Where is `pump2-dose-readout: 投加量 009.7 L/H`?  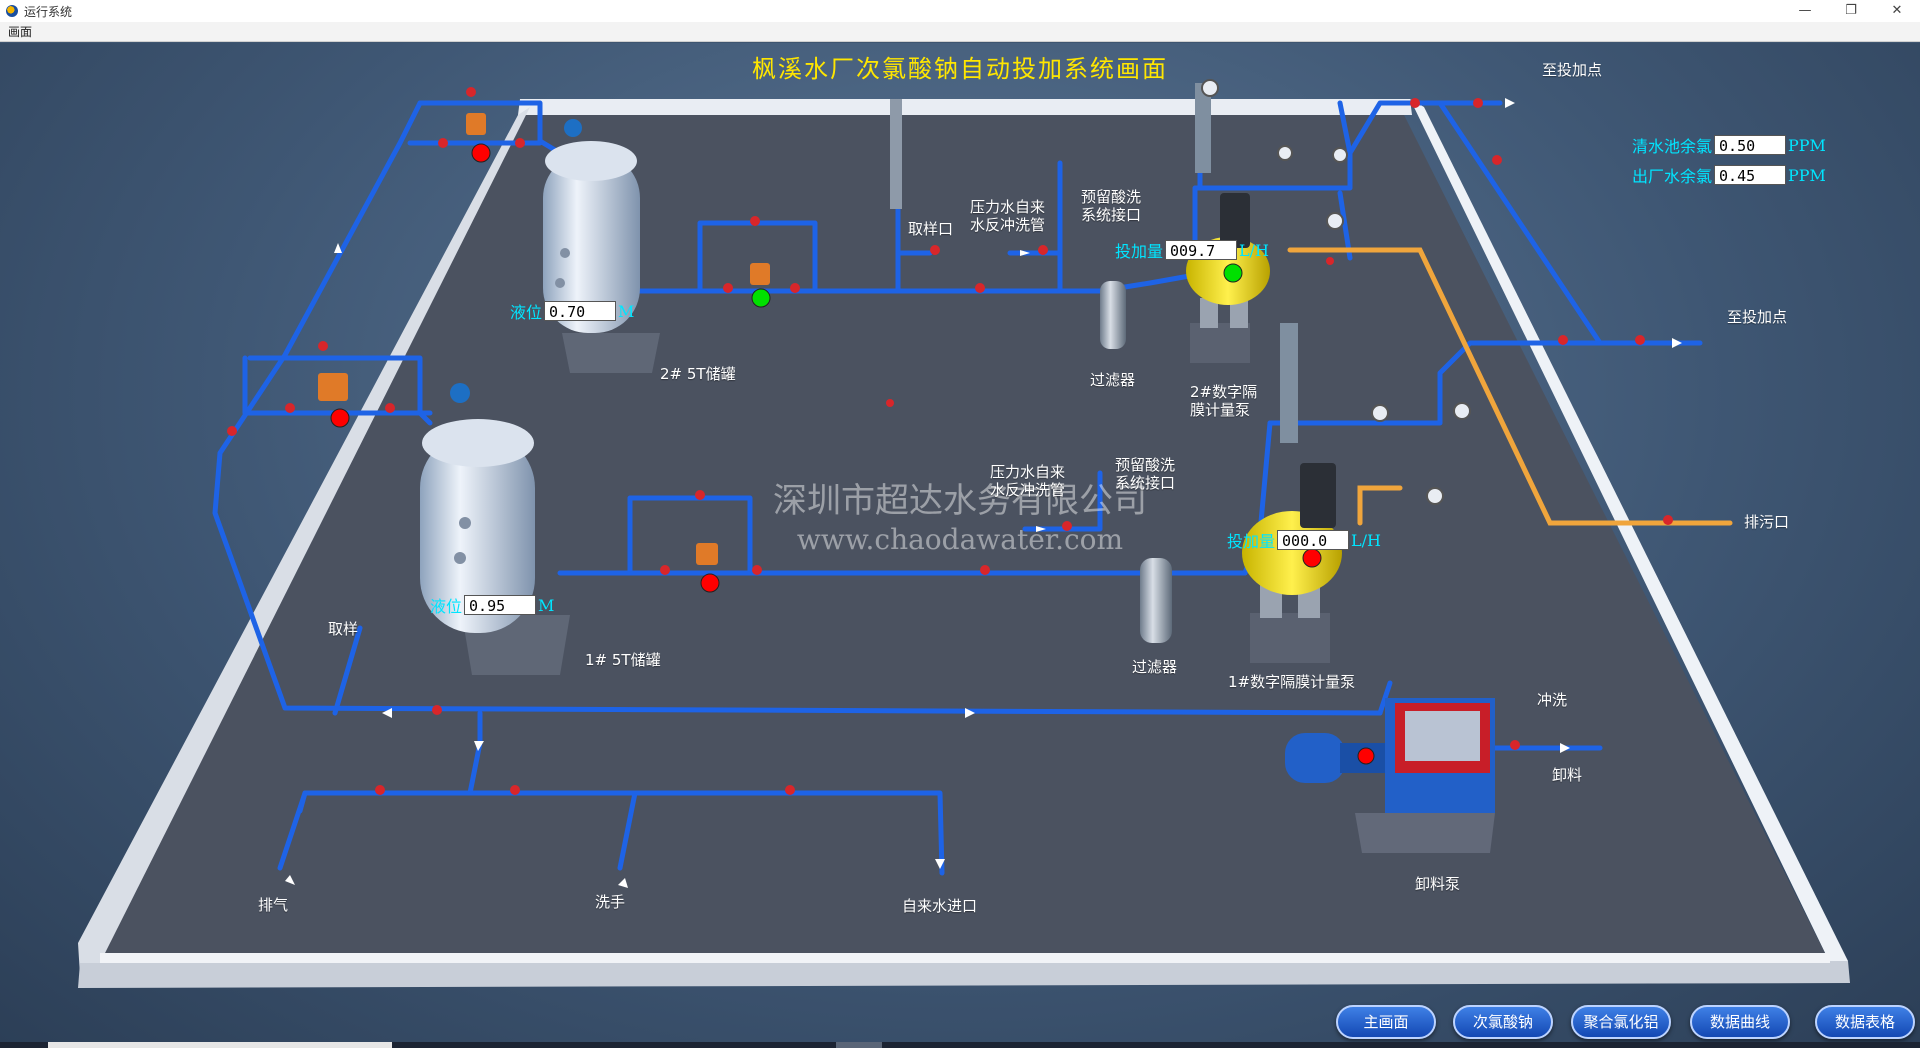 pump2-dose-readout: 投加量 009.7 L/H is located at coordinates (1192, 250).